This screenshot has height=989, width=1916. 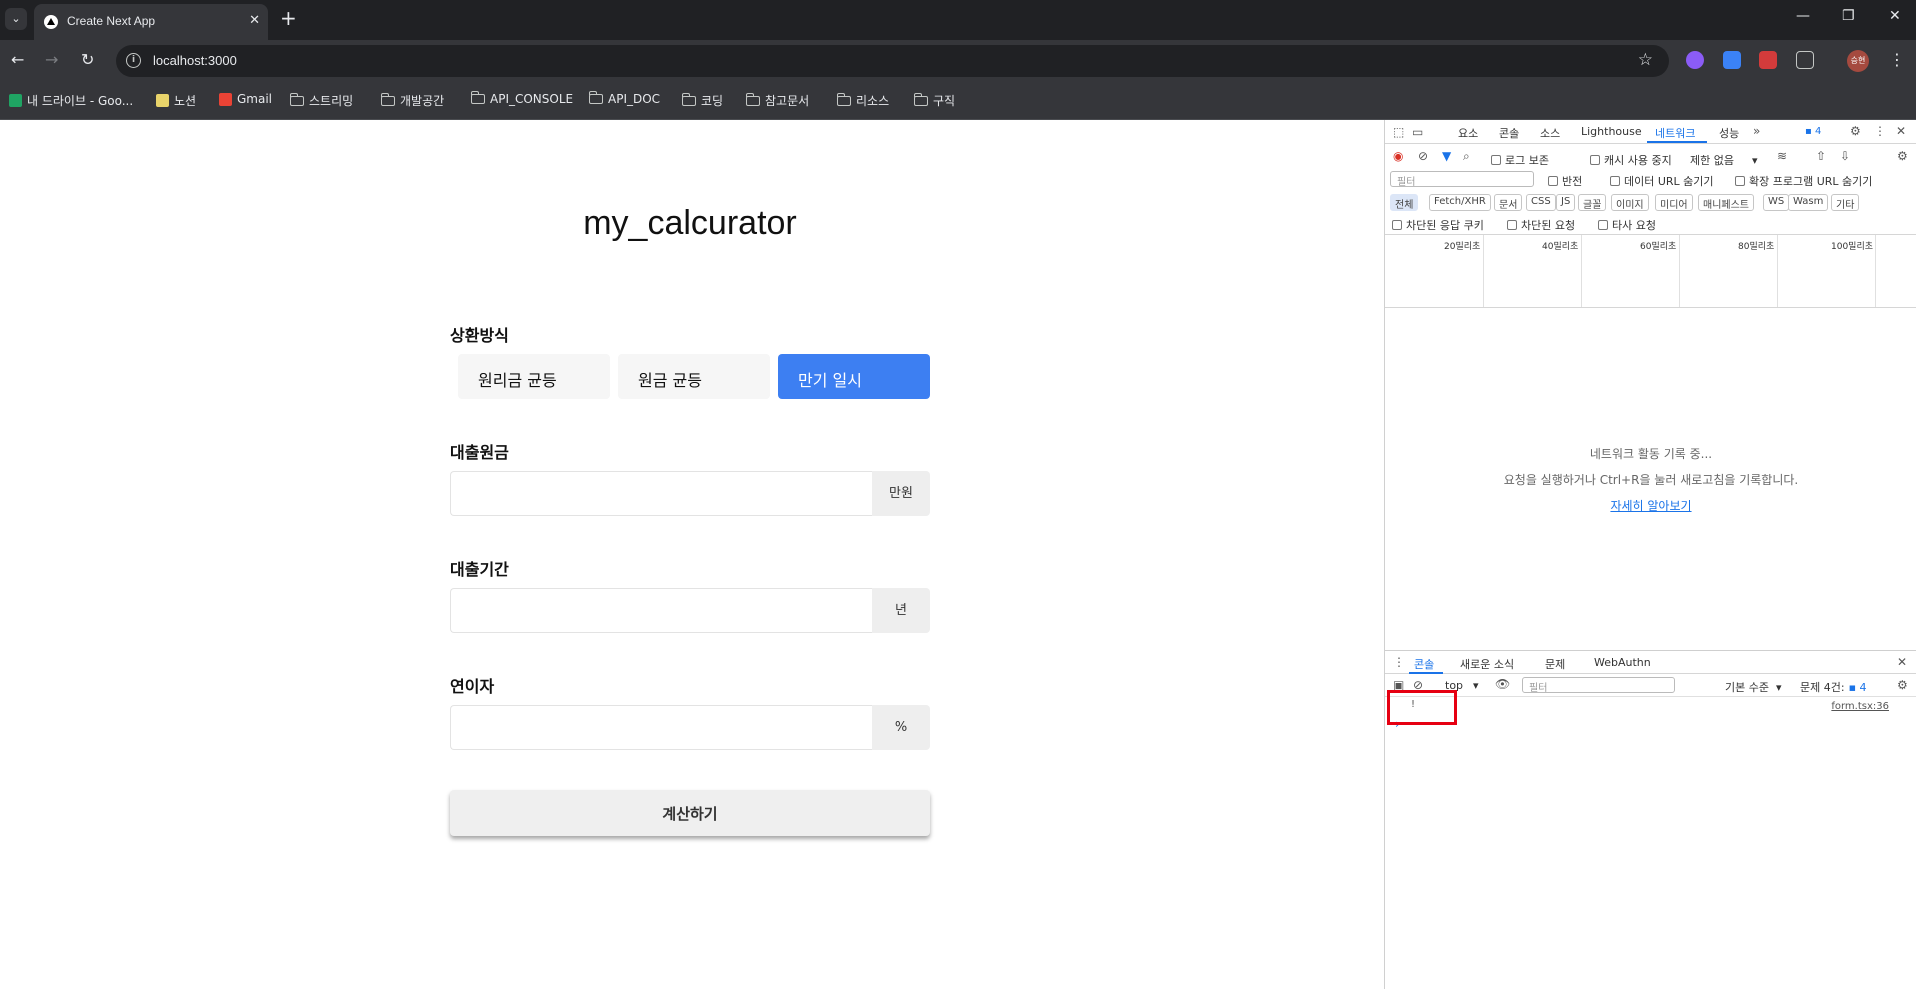 I want to click on import-har-icon: ⇧, so click(x=1821, y=156).